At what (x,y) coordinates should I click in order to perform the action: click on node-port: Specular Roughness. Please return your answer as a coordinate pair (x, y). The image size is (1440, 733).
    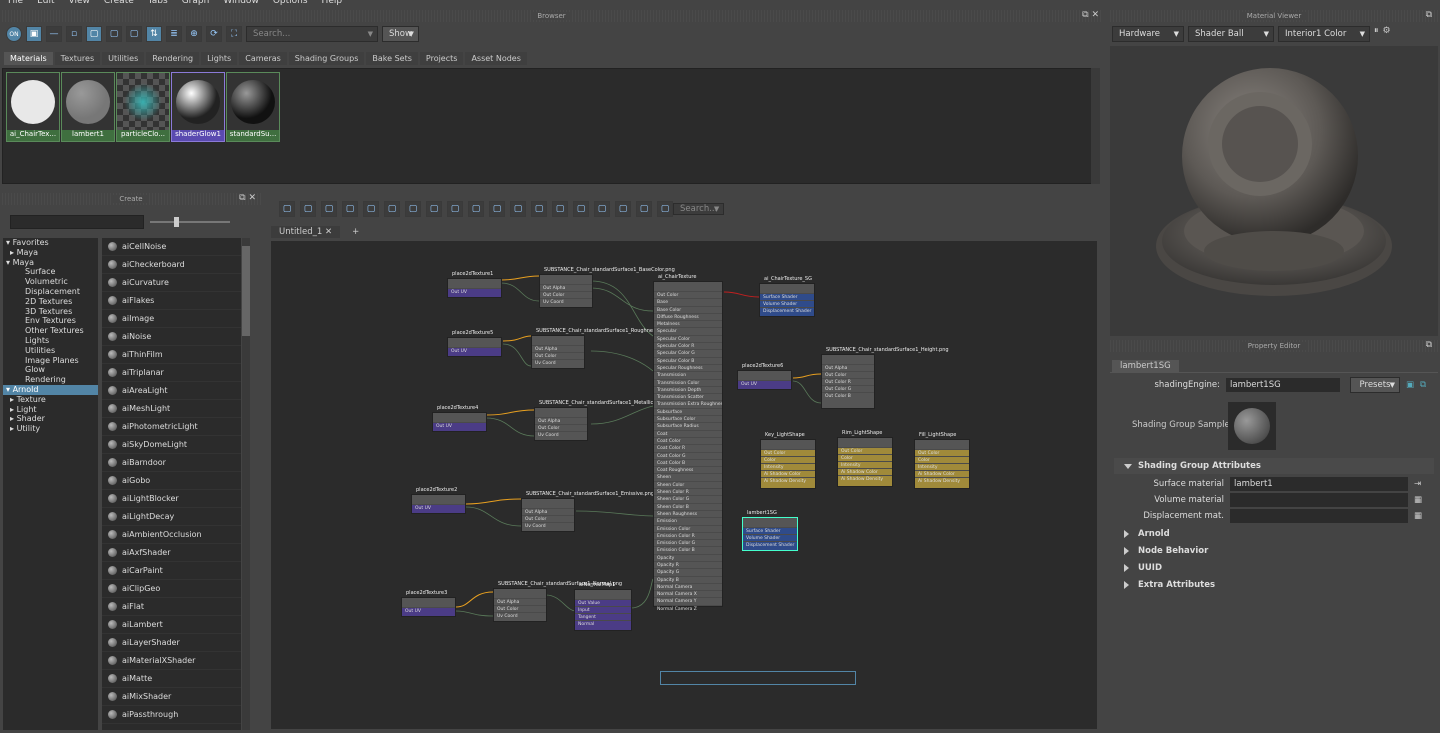
    Looking at the image, I should click on (688, 367).